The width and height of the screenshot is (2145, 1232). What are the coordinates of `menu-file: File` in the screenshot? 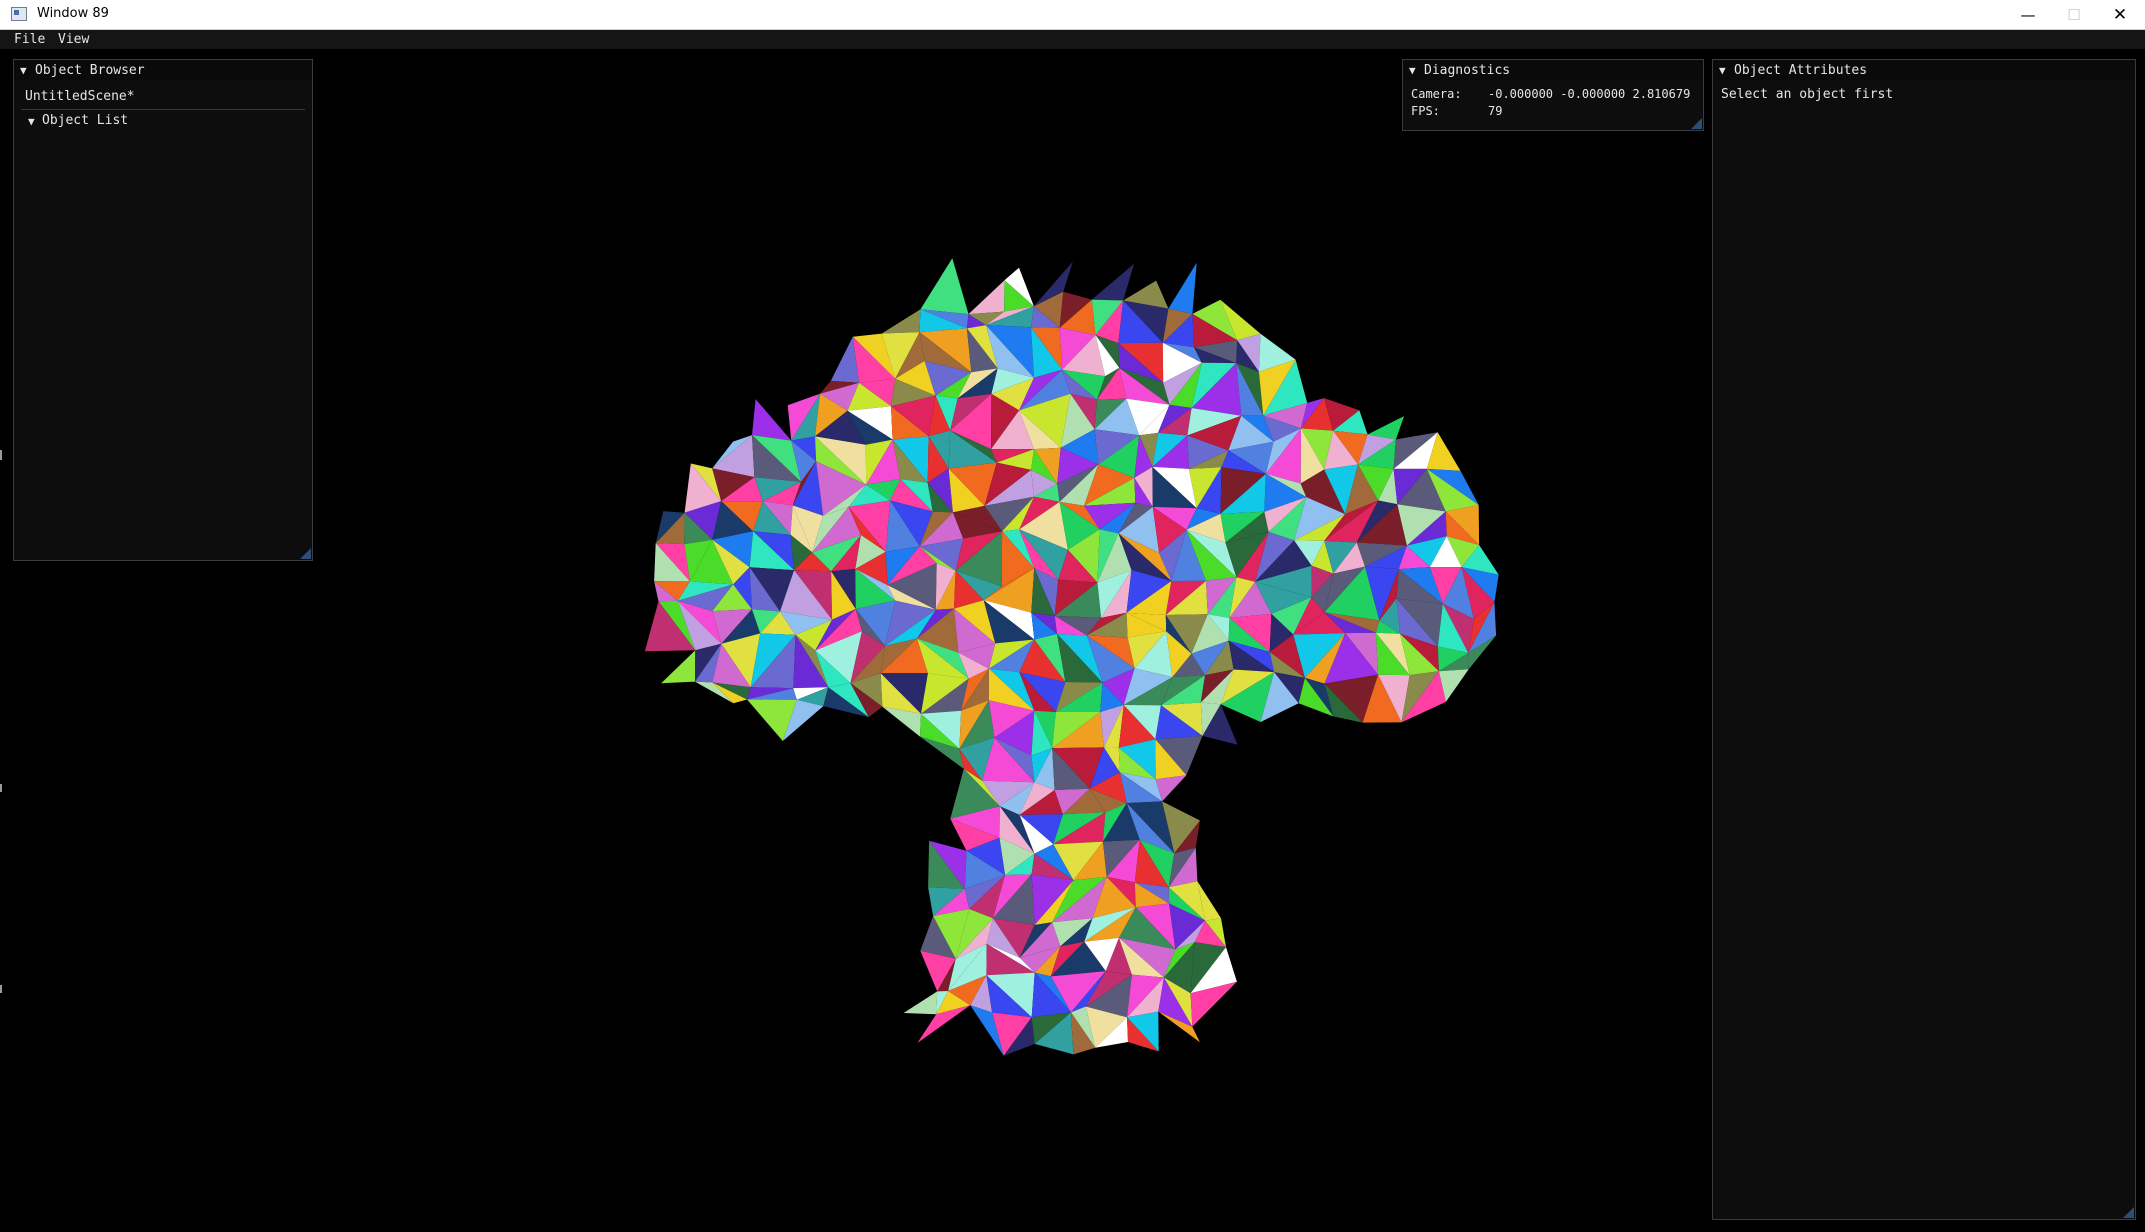 It's located at (29, 39).